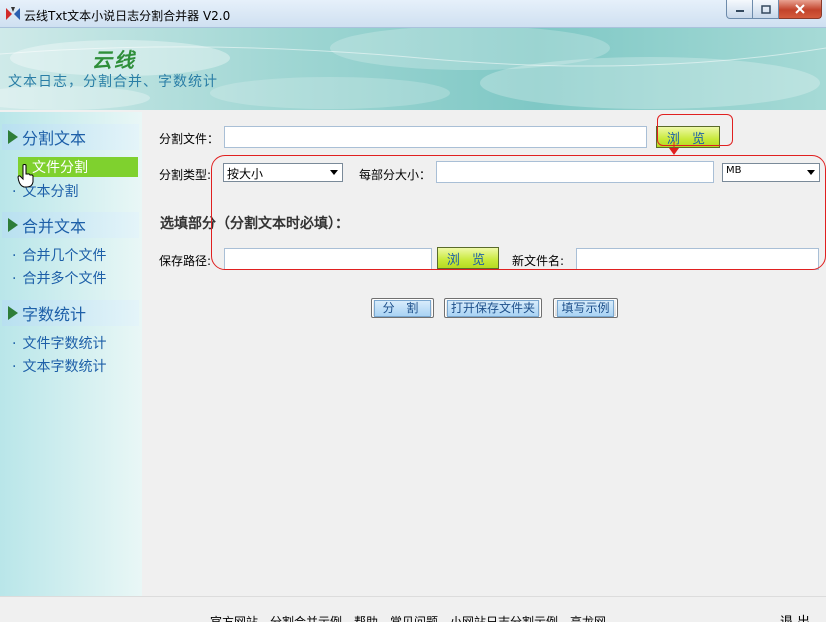 Image resolution: width=826 pixels, height=622 pixels. I want to click on banner-logo: 云线, so click(114, 60).